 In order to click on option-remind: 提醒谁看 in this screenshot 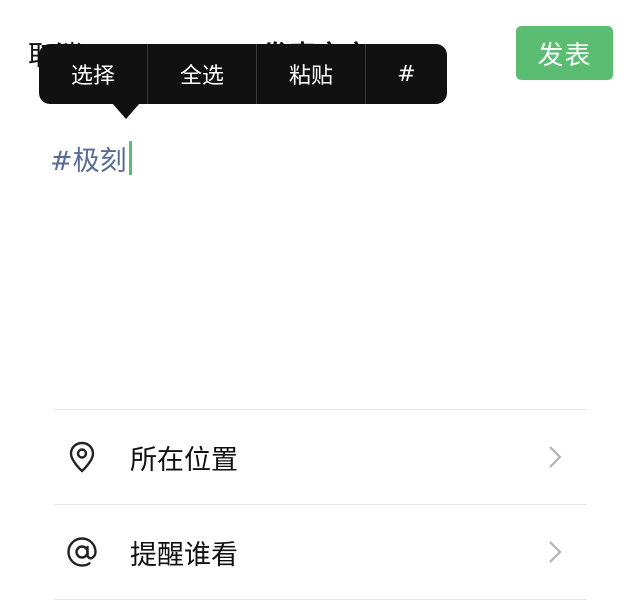, I will do `click(320, 552)`.